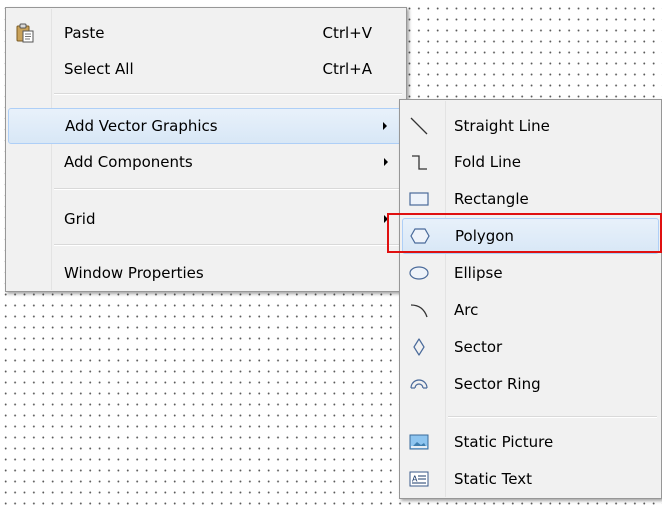 This screenshot has width=662, height=505. Describe the element at coordinates (484, 236) in the screenshot. I see `menu-item-label: Polygon` at that location.